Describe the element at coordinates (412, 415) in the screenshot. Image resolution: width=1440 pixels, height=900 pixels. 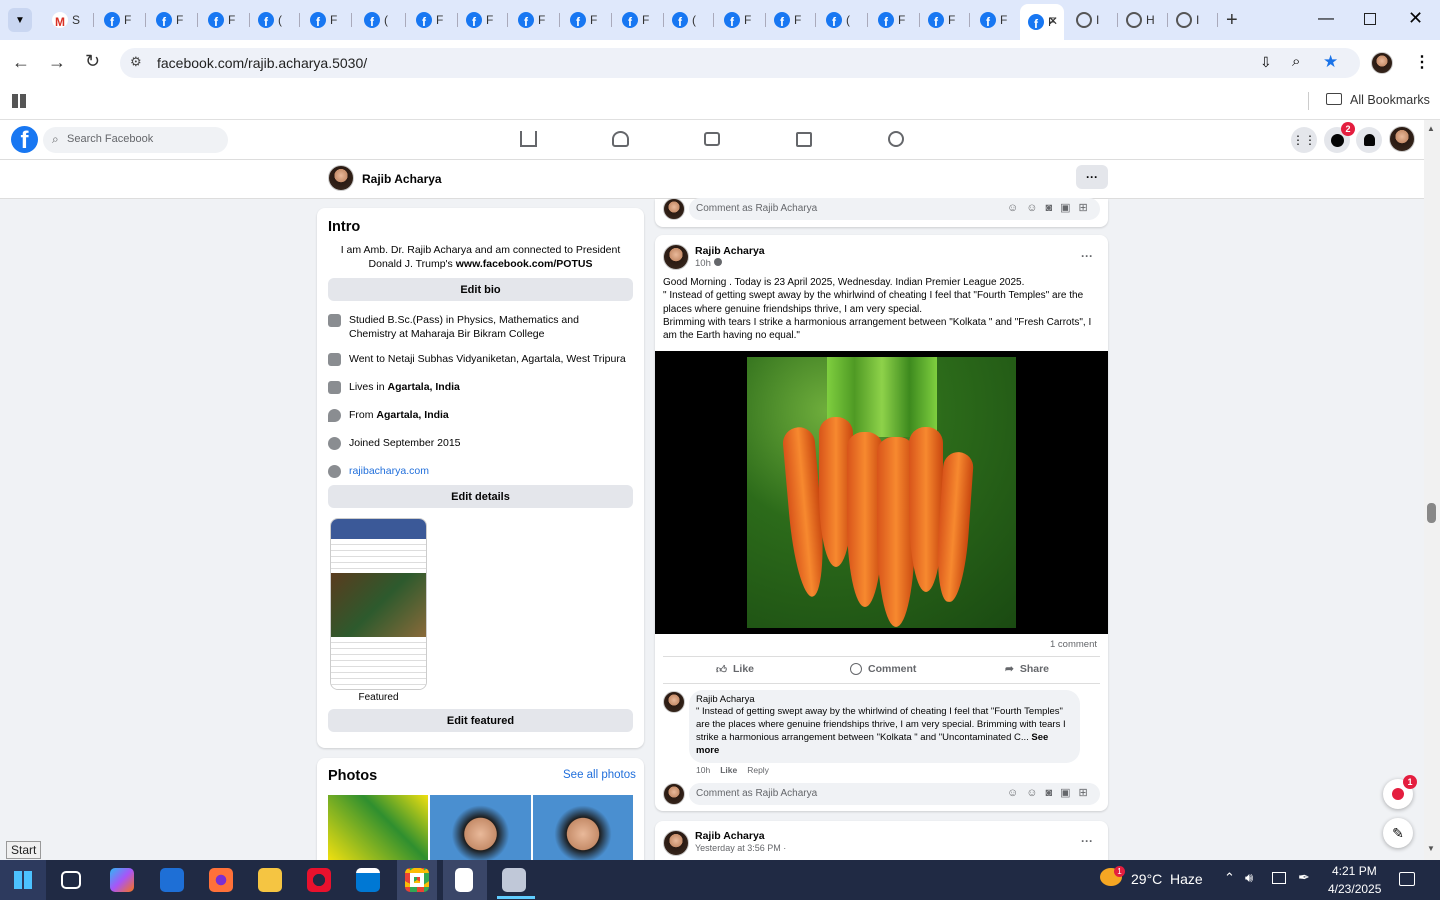
I see `from-place: Agartala, India` at that location.